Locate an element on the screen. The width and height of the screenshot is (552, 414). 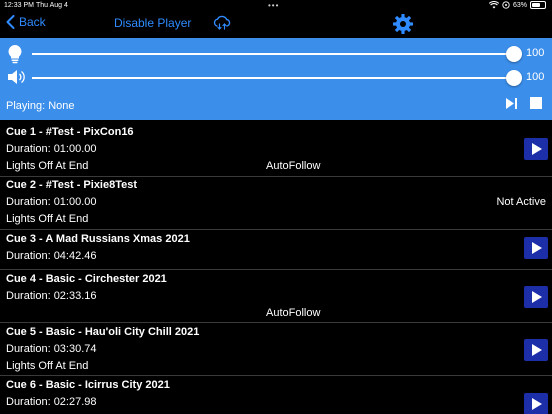
brightness-slider-row: 100 is located at coordinates (276, 54).